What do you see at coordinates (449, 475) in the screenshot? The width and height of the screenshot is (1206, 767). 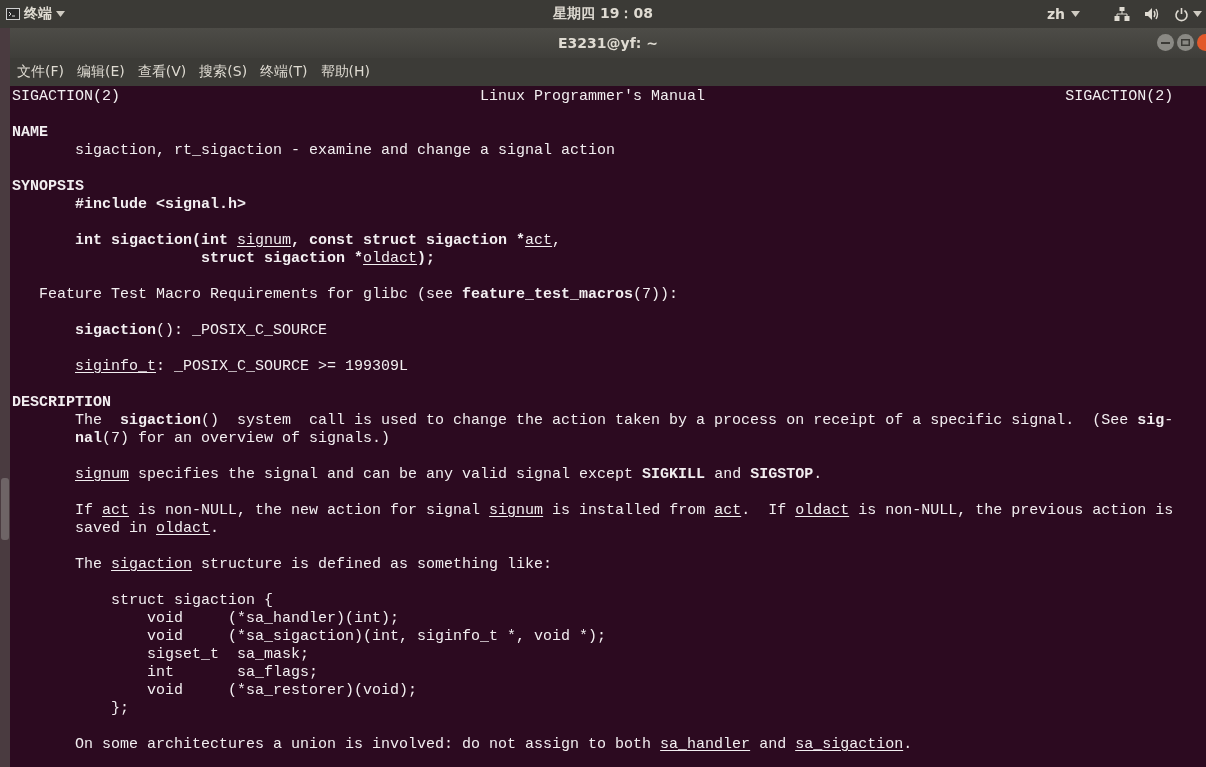 I see `man-text-line: signum specifies the signal and can be any valid signal except SIGKILL and SIGSTOP.` at bounding box center [449, 475].